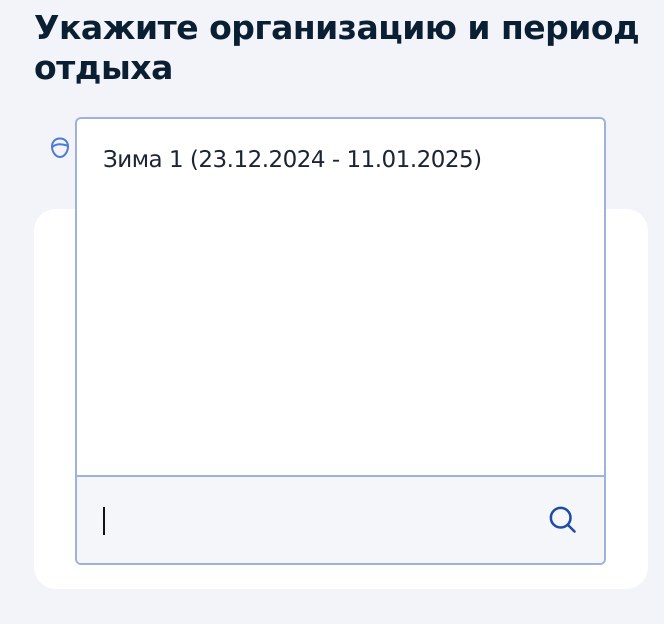 Image resolution: width=664 pixels, height=624 pixels. What do you see at coordinates (337, 48) in the screenshot?
I see `page-title: Укажите организацию и период отдыха` at bounding box center [337, 48].